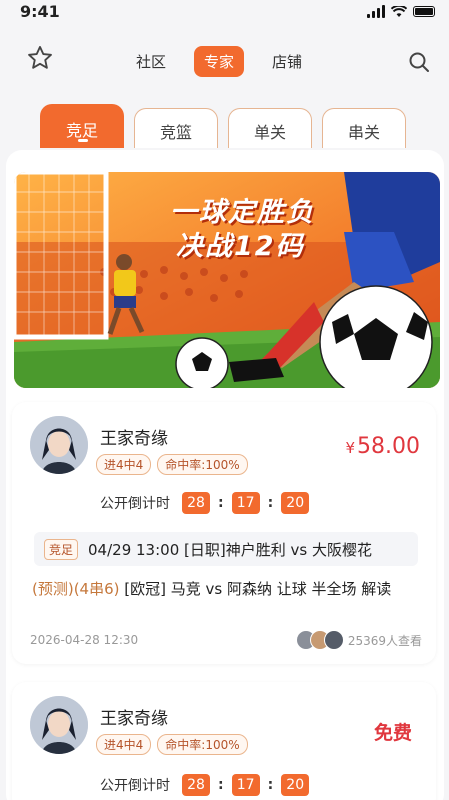  What do you see at coordinates (61, 549) in the screenshot?
I see `match-tag: 竞足` at bounding box center [61, 549].